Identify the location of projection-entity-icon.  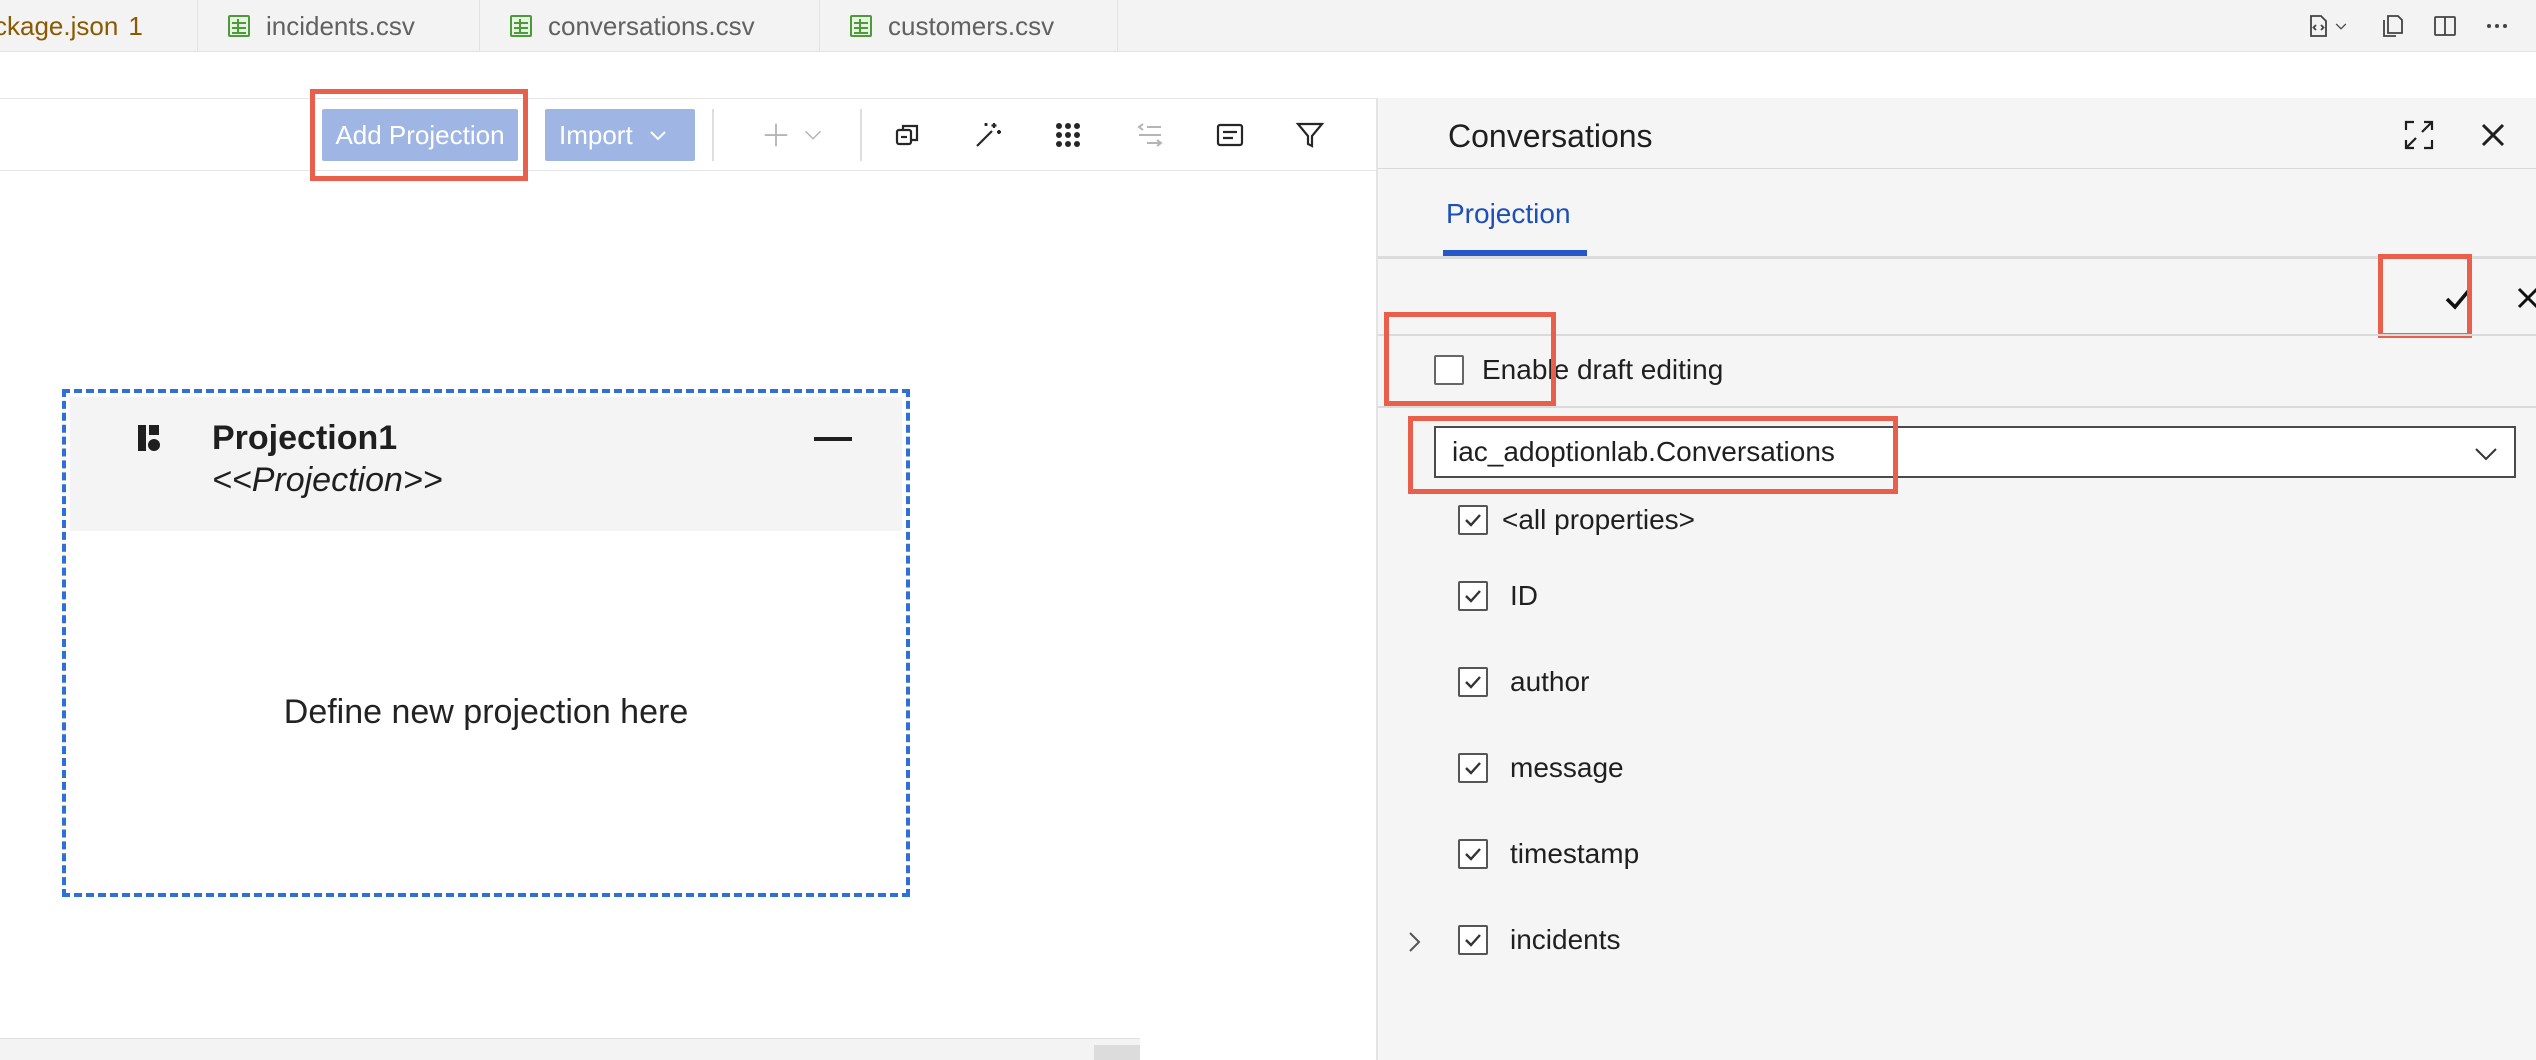
(149, 438).